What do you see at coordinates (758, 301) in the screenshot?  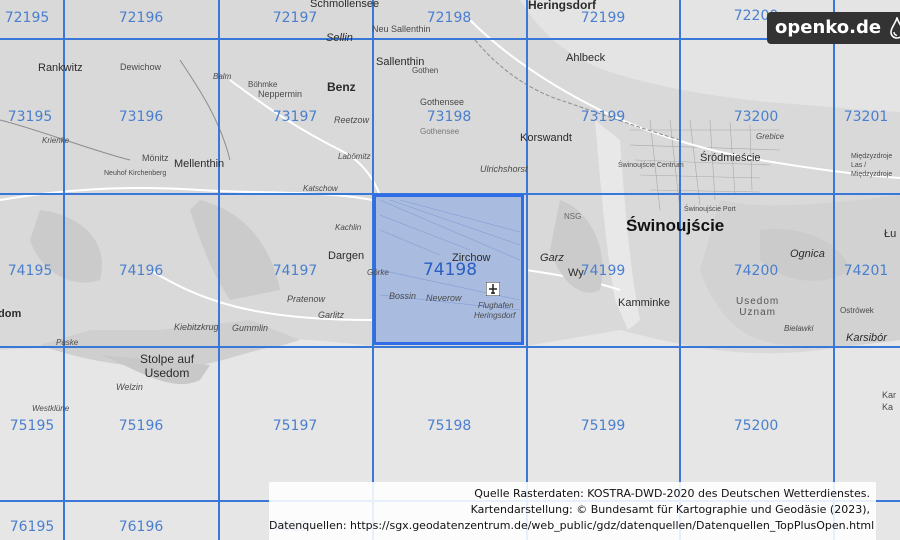 I see `place-usedom-line1: Usedom` at bounding box center [758, 301].